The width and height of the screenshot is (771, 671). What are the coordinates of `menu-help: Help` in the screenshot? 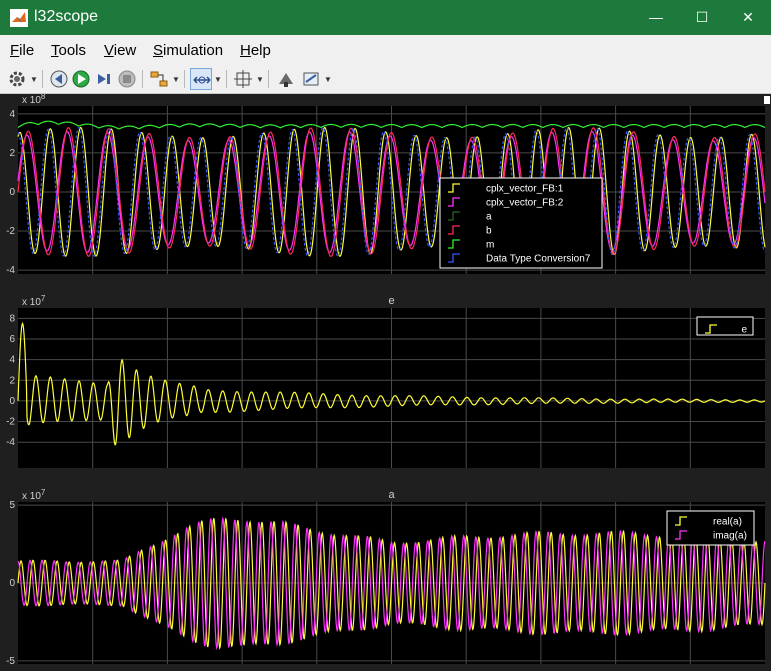 It's located at (255, 50).